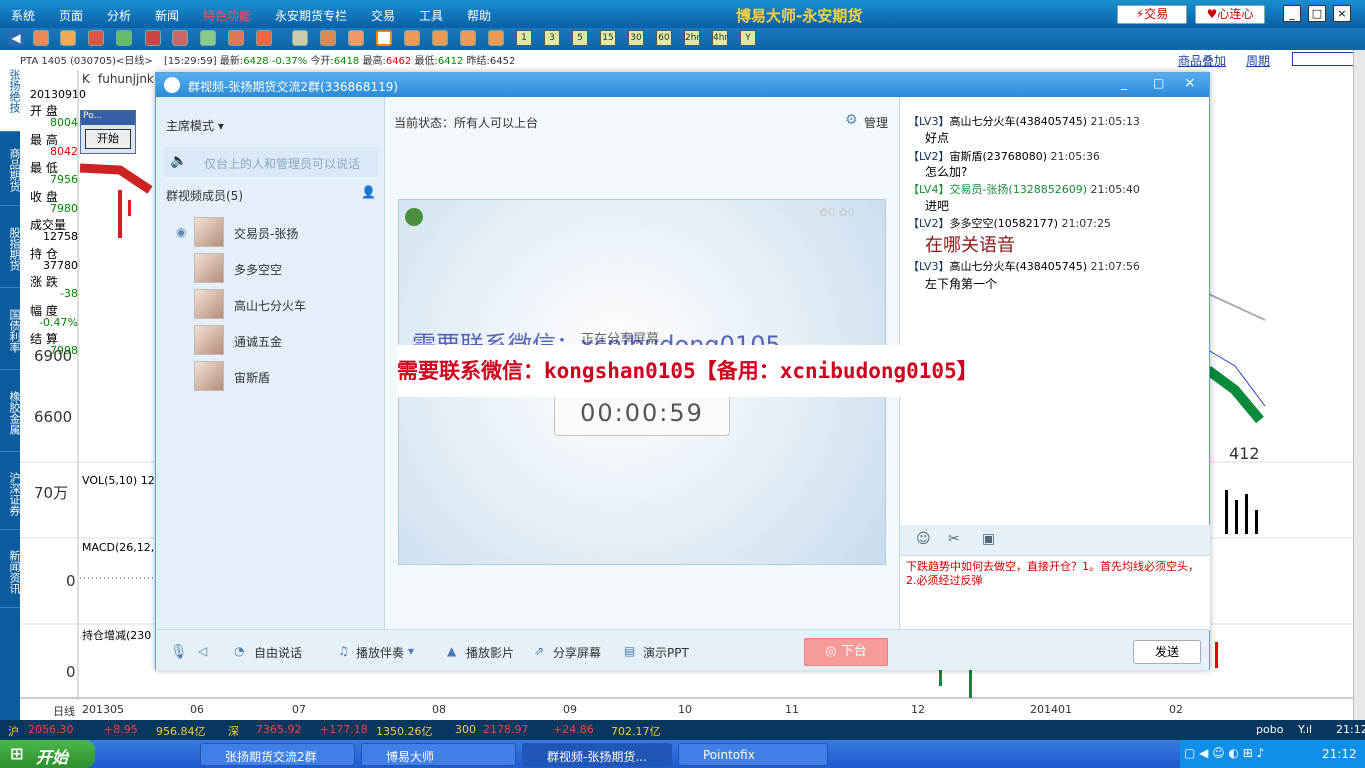 This screenshot has width=1365, height=768. I want to click on image-icon: ▣, so click(988, 539).